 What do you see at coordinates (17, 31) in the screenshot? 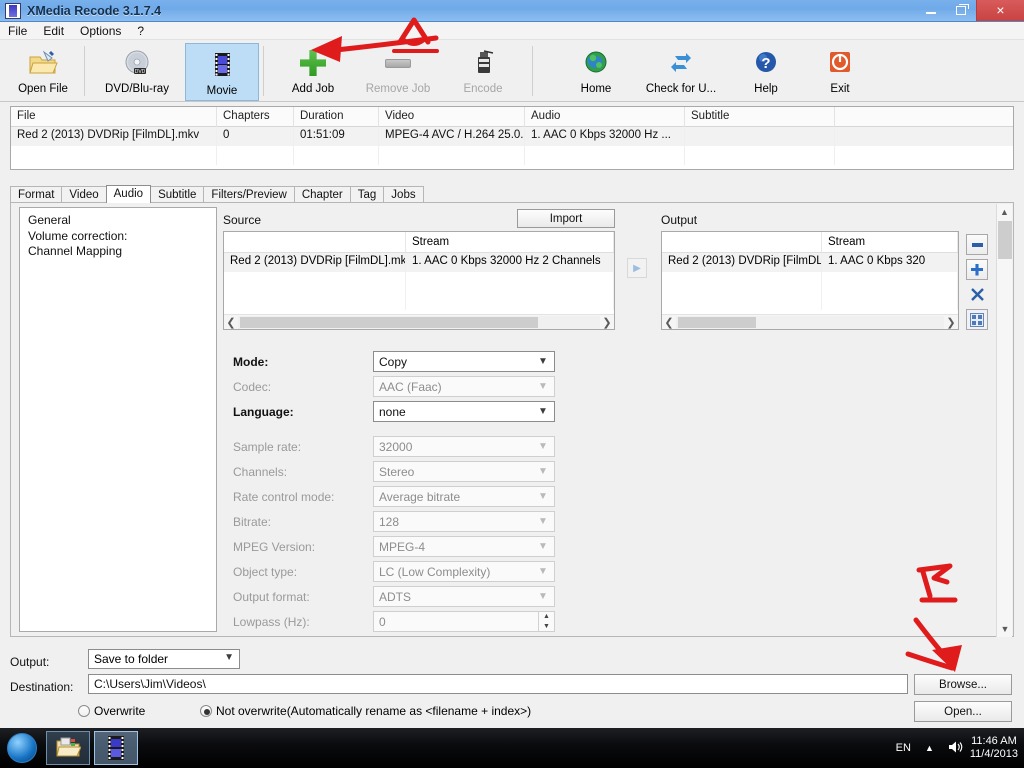
I see `menu-item-file: File` at bounding box center [17, 31].